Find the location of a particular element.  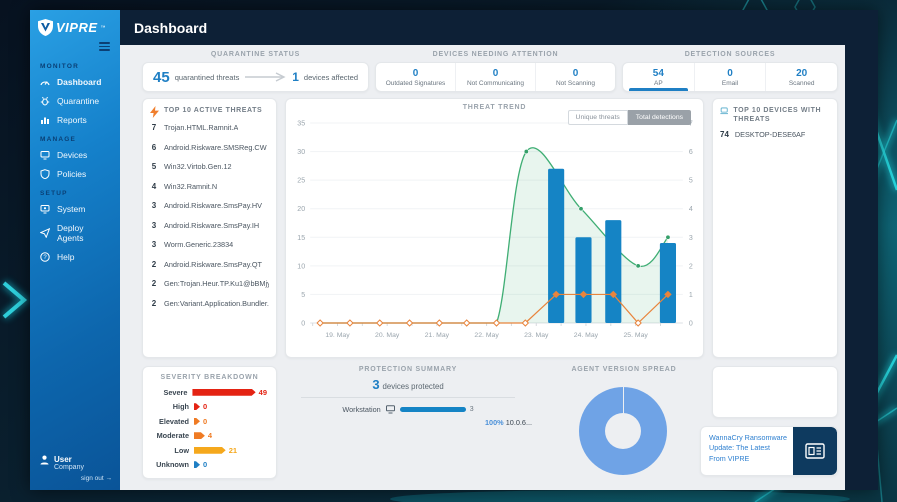

top-devices-title: TOP 10 DEVICES WITH THREATS is located at coordinates (777, 115).